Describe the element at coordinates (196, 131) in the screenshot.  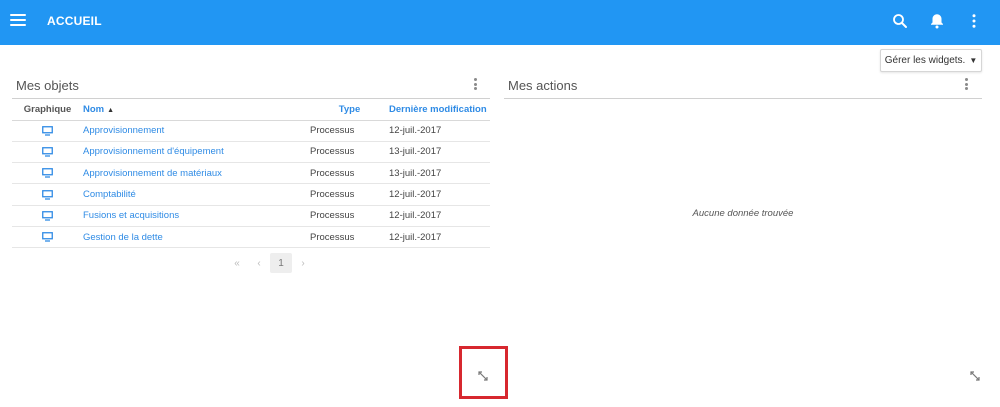
I see `object-name-link: Approvisionnement` at that location.